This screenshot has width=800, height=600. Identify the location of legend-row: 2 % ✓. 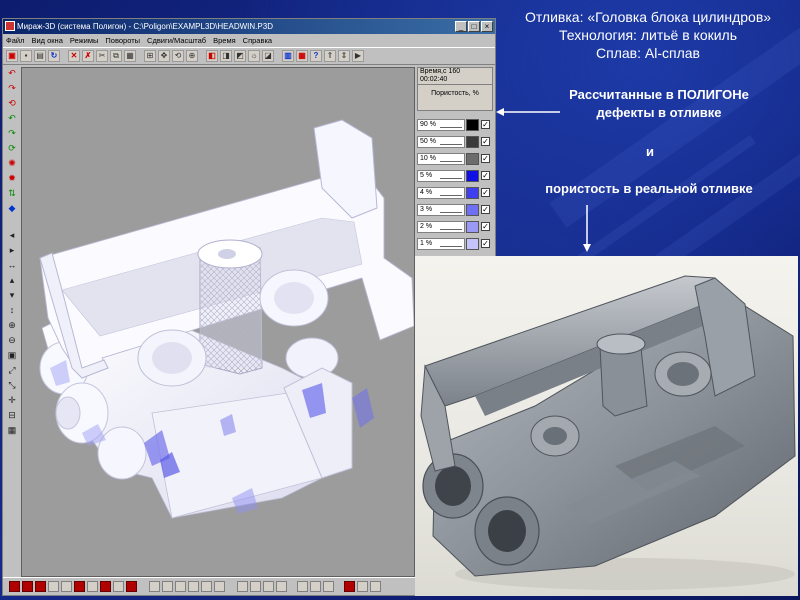
(456, 226).